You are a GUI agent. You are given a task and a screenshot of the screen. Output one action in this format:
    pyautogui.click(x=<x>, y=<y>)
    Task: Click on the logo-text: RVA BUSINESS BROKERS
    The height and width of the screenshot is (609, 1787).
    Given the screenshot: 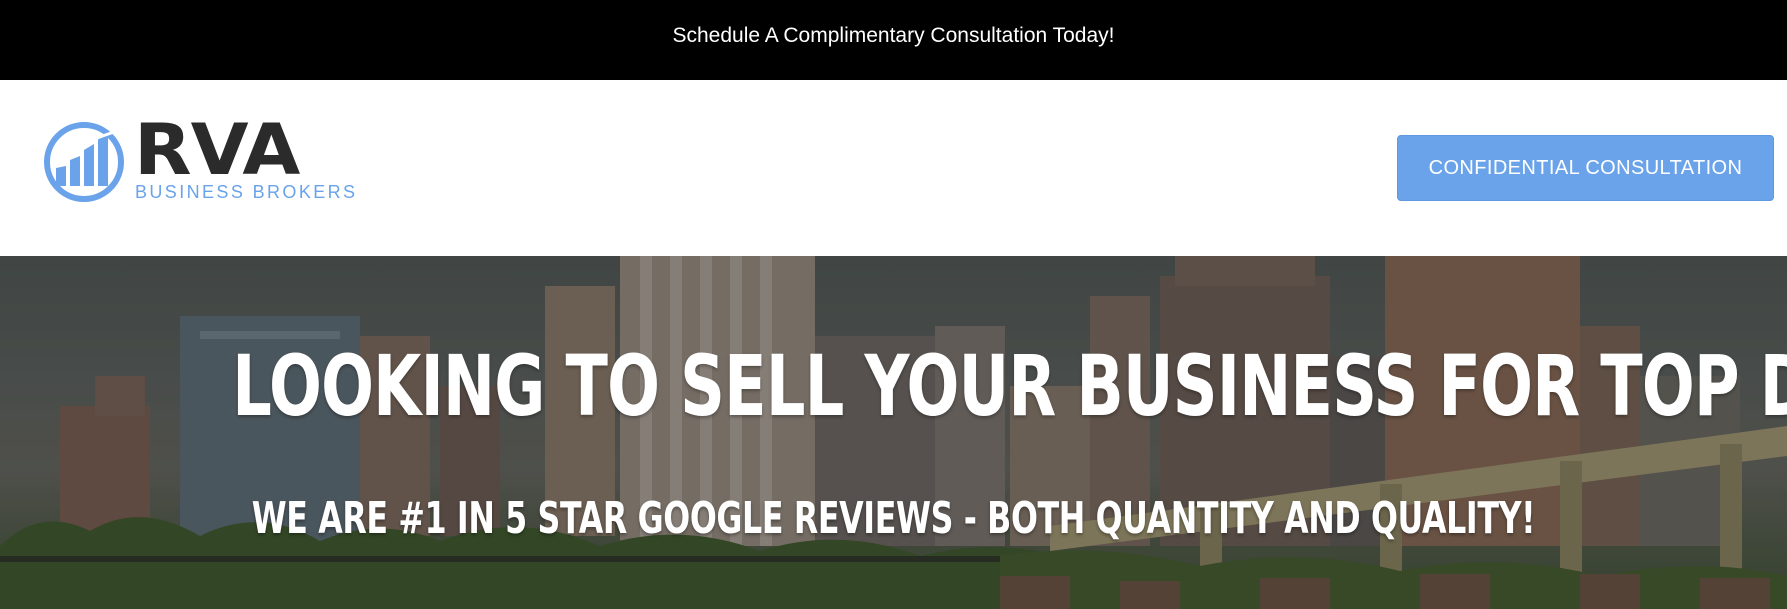 What is the action you would take?
    pyautogui.click(x=245, y=159)
    